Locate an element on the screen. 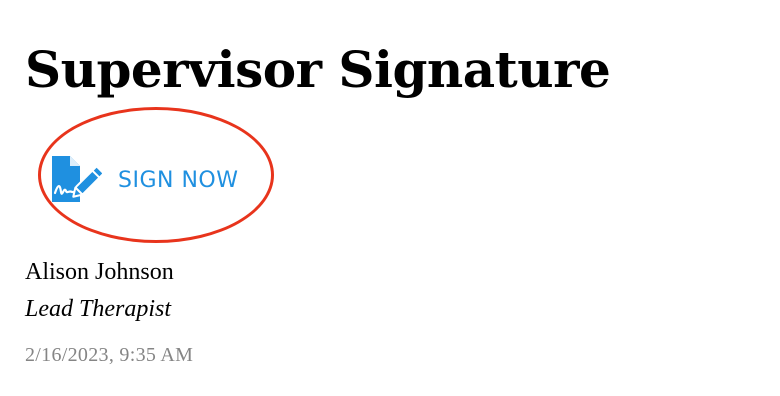 Image resolution: width=780 pixels, height=396 pixels. document-sign-icon is located at coordinates (77, 179).